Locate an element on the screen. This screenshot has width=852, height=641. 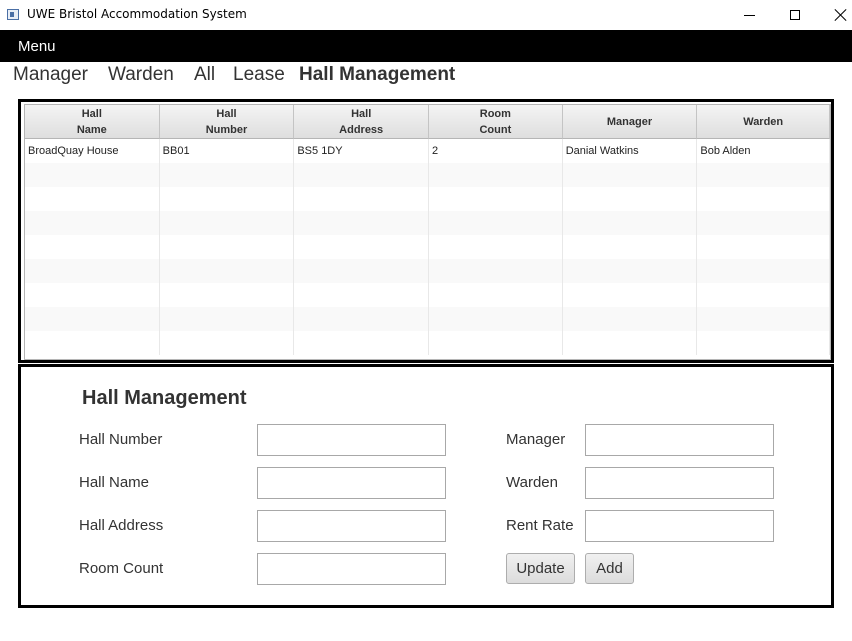
hall-address-label: Hall Address is located at coordinates (121, 525).